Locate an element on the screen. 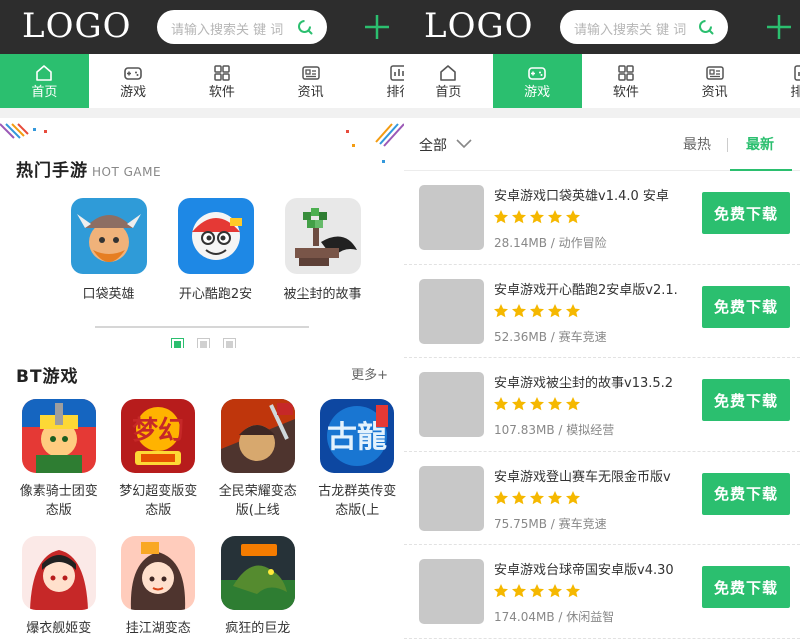 Image resolution: width=800 pixels, height=642 pixels. bt-game-item: 疯狂的巨龙 is located at coordinates (258, 589).